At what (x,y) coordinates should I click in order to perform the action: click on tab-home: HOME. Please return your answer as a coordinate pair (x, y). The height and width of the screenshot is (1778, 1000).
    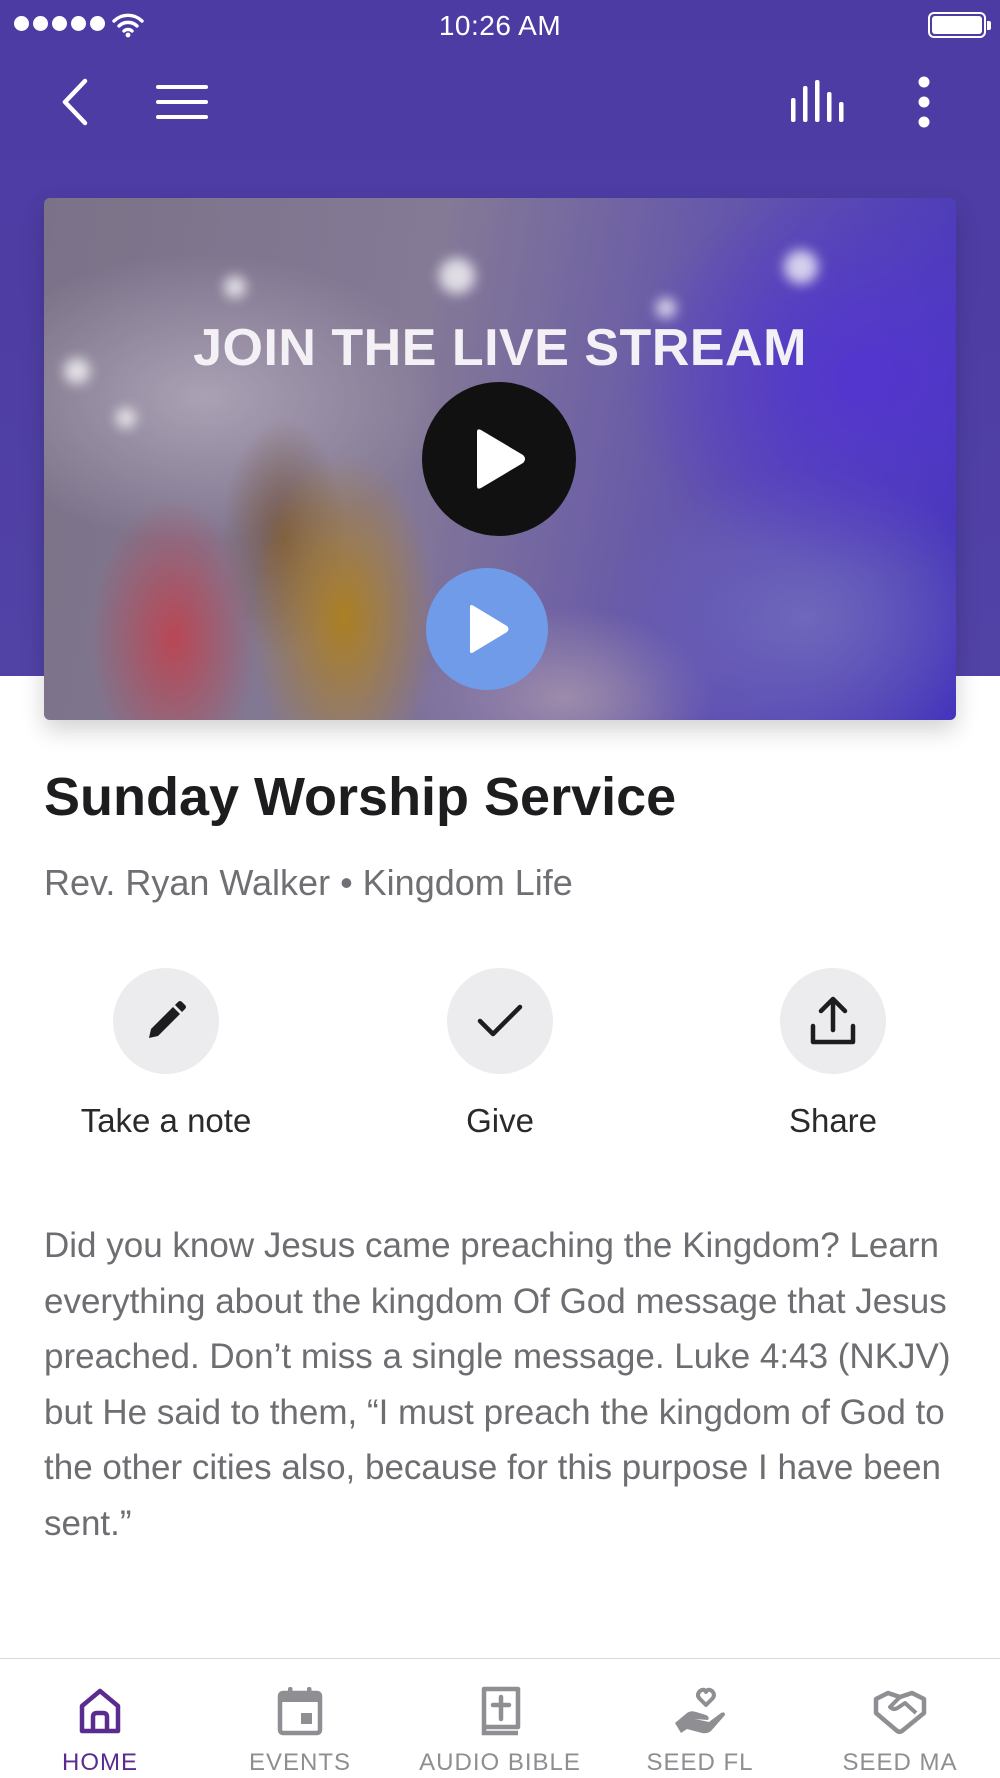
    Looking at the image, I should click on (100, 1718).